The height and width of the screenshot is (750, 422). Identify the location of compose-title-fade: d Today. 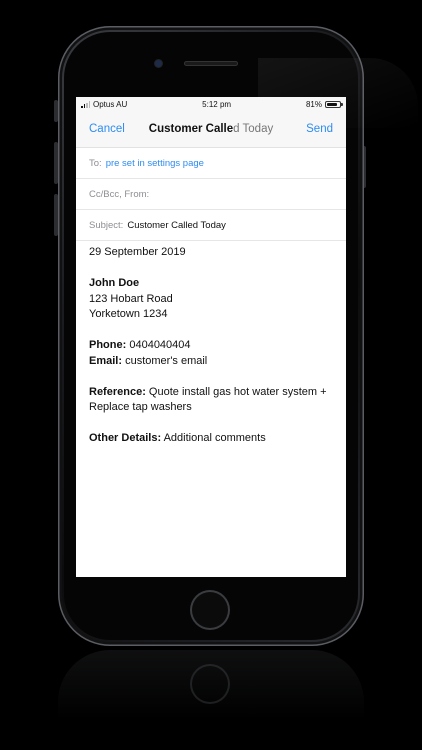
(253, 129).